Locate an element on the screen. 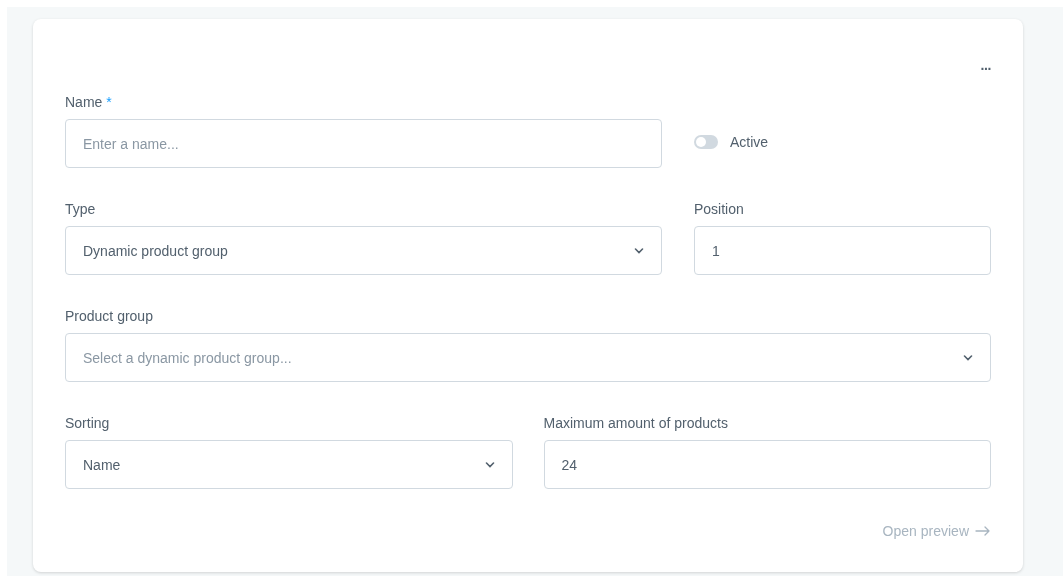 The image size is (1063, 576). field-label: Name is located at coordinates (84, 102).